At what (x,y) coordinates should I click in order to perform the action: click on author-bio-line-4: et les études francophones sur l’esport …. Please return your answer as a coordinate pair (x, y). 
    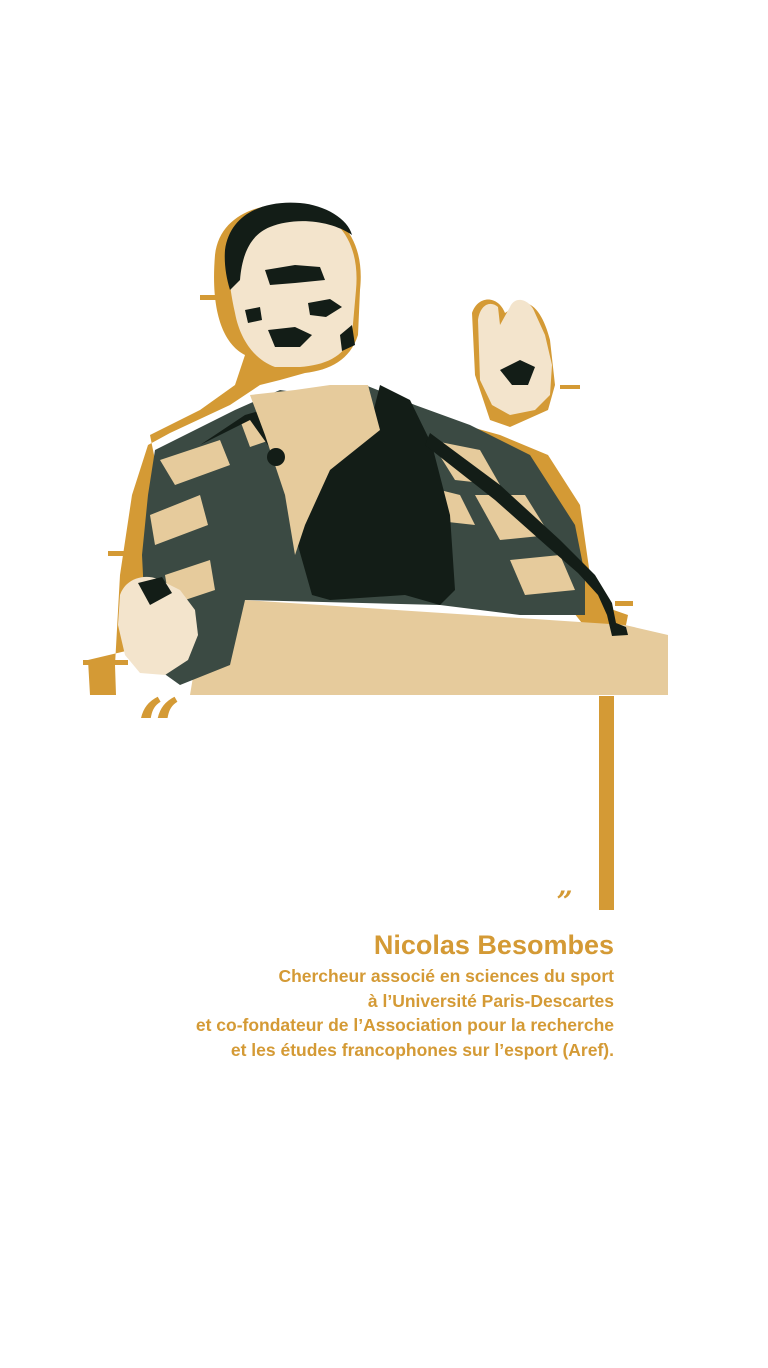
    Looking at the image, I should click on (422, 1049).